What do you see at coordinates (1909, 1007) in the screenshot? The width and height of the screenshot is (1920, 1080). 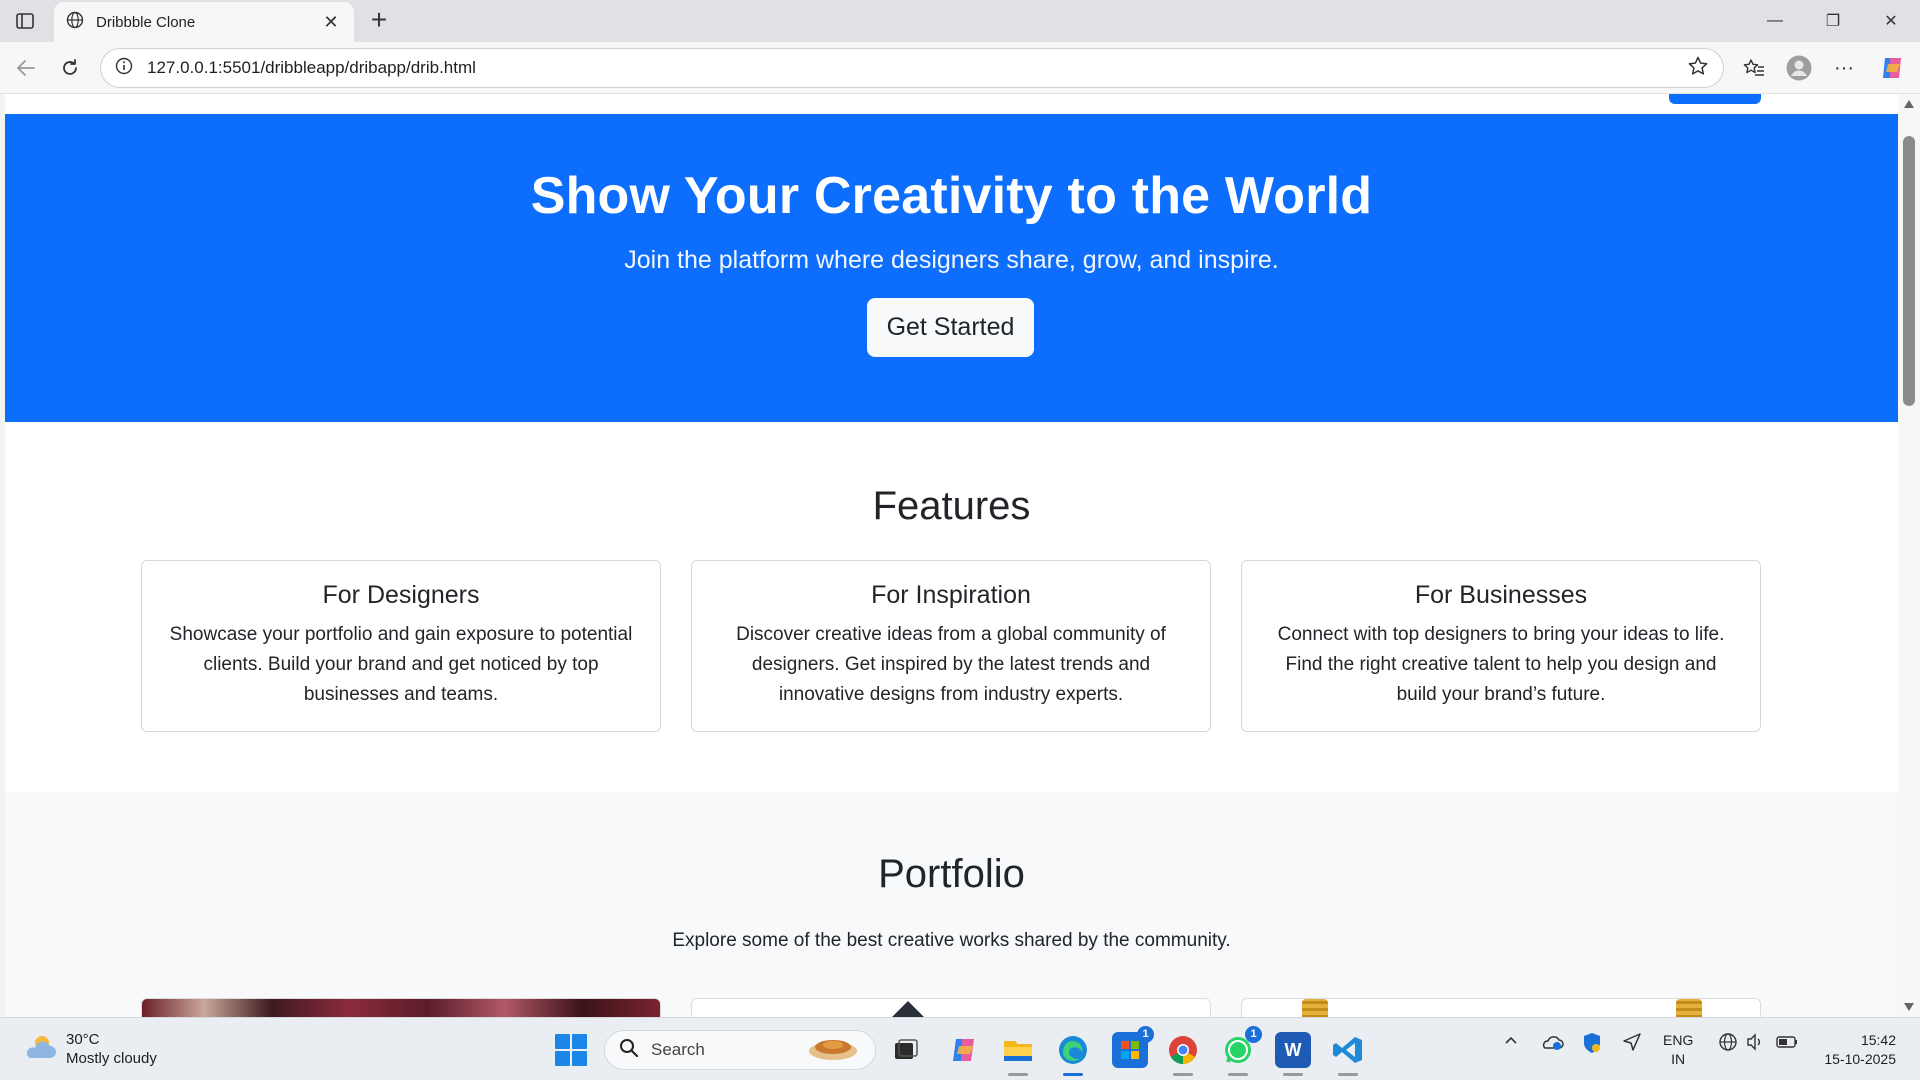 I see `scroll-down-icon` at bounding box center [1909, 1007].